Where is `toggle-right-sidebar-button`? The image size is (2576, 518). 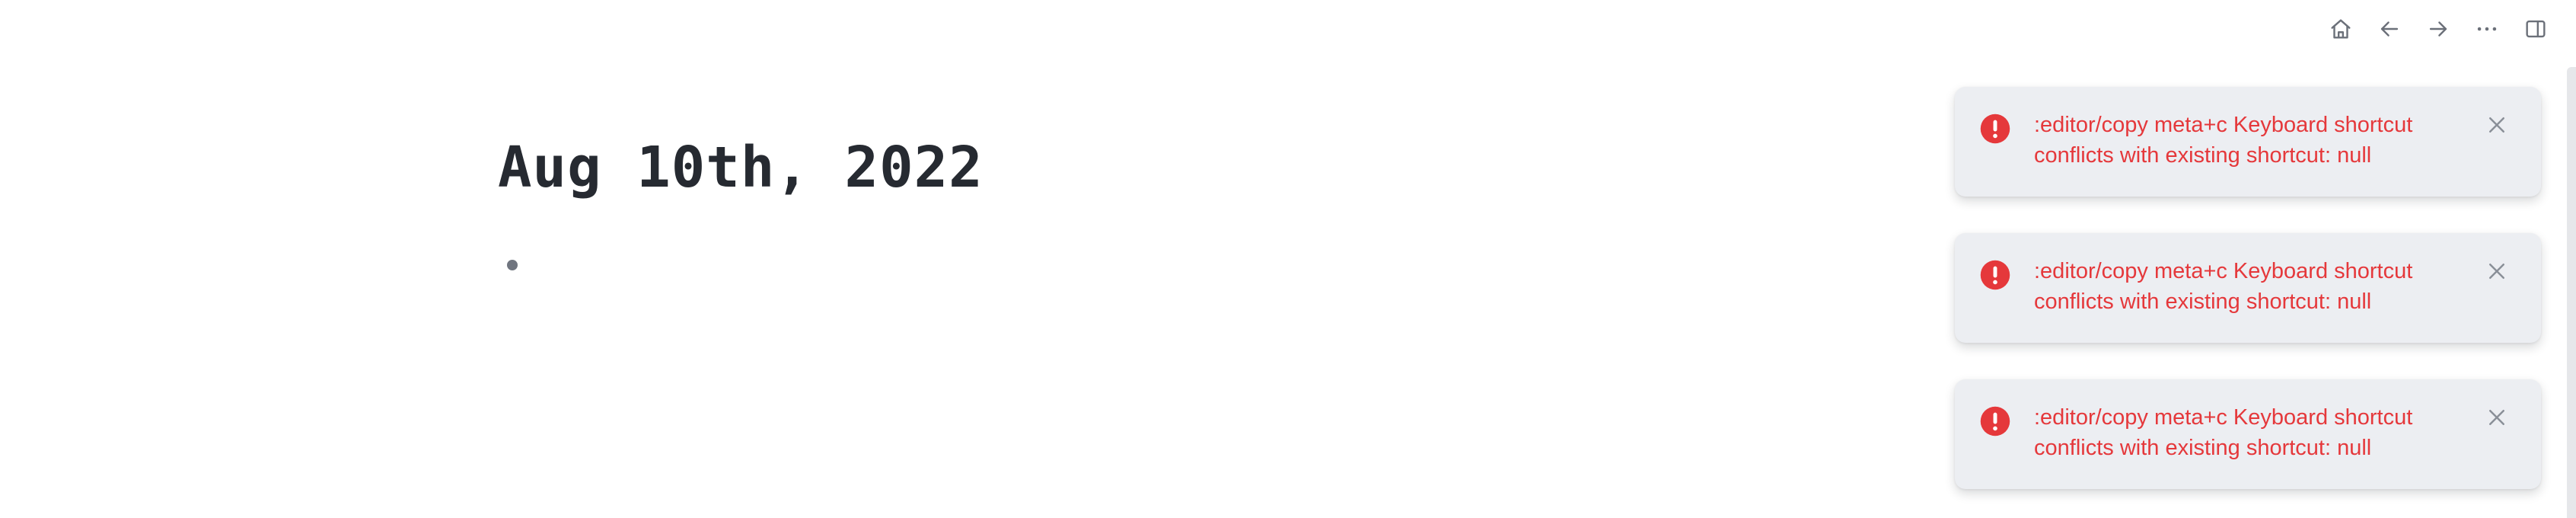
toggle-right-sidebar-button is located at coordinates (2536, 29).